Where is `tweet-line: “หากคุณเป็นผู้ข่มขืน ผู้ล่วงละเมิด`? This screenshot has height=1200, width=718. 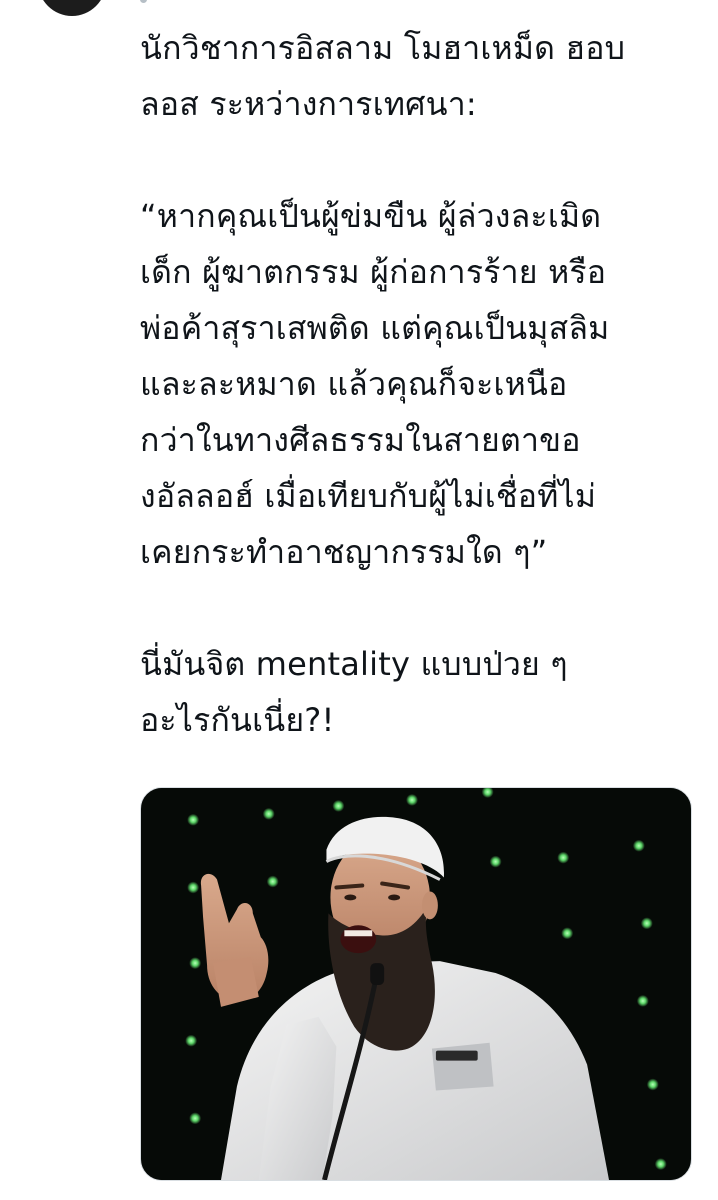 tweet-line: “หากคุณเป็นผู้ข่มขืน ผู้ล่วงละเมิด is located at coordinates (371, 216).